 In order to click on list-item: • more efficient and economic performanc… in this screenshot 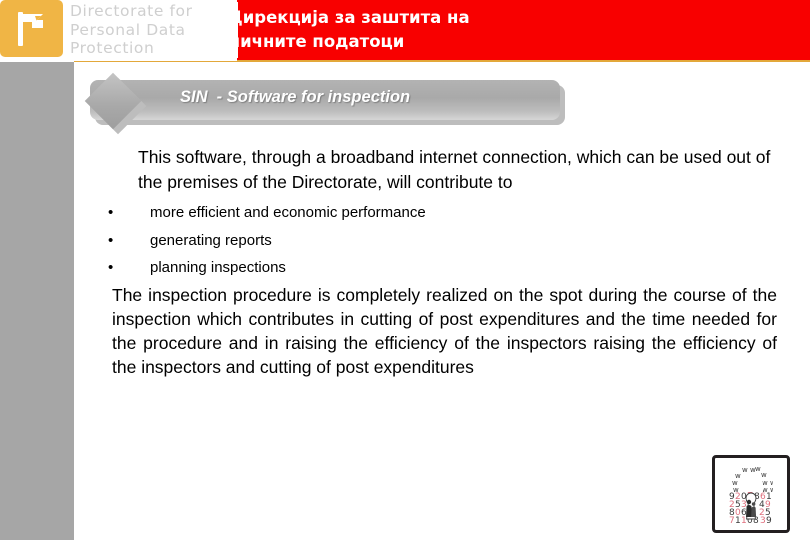, I will do `click(408, 213)`.